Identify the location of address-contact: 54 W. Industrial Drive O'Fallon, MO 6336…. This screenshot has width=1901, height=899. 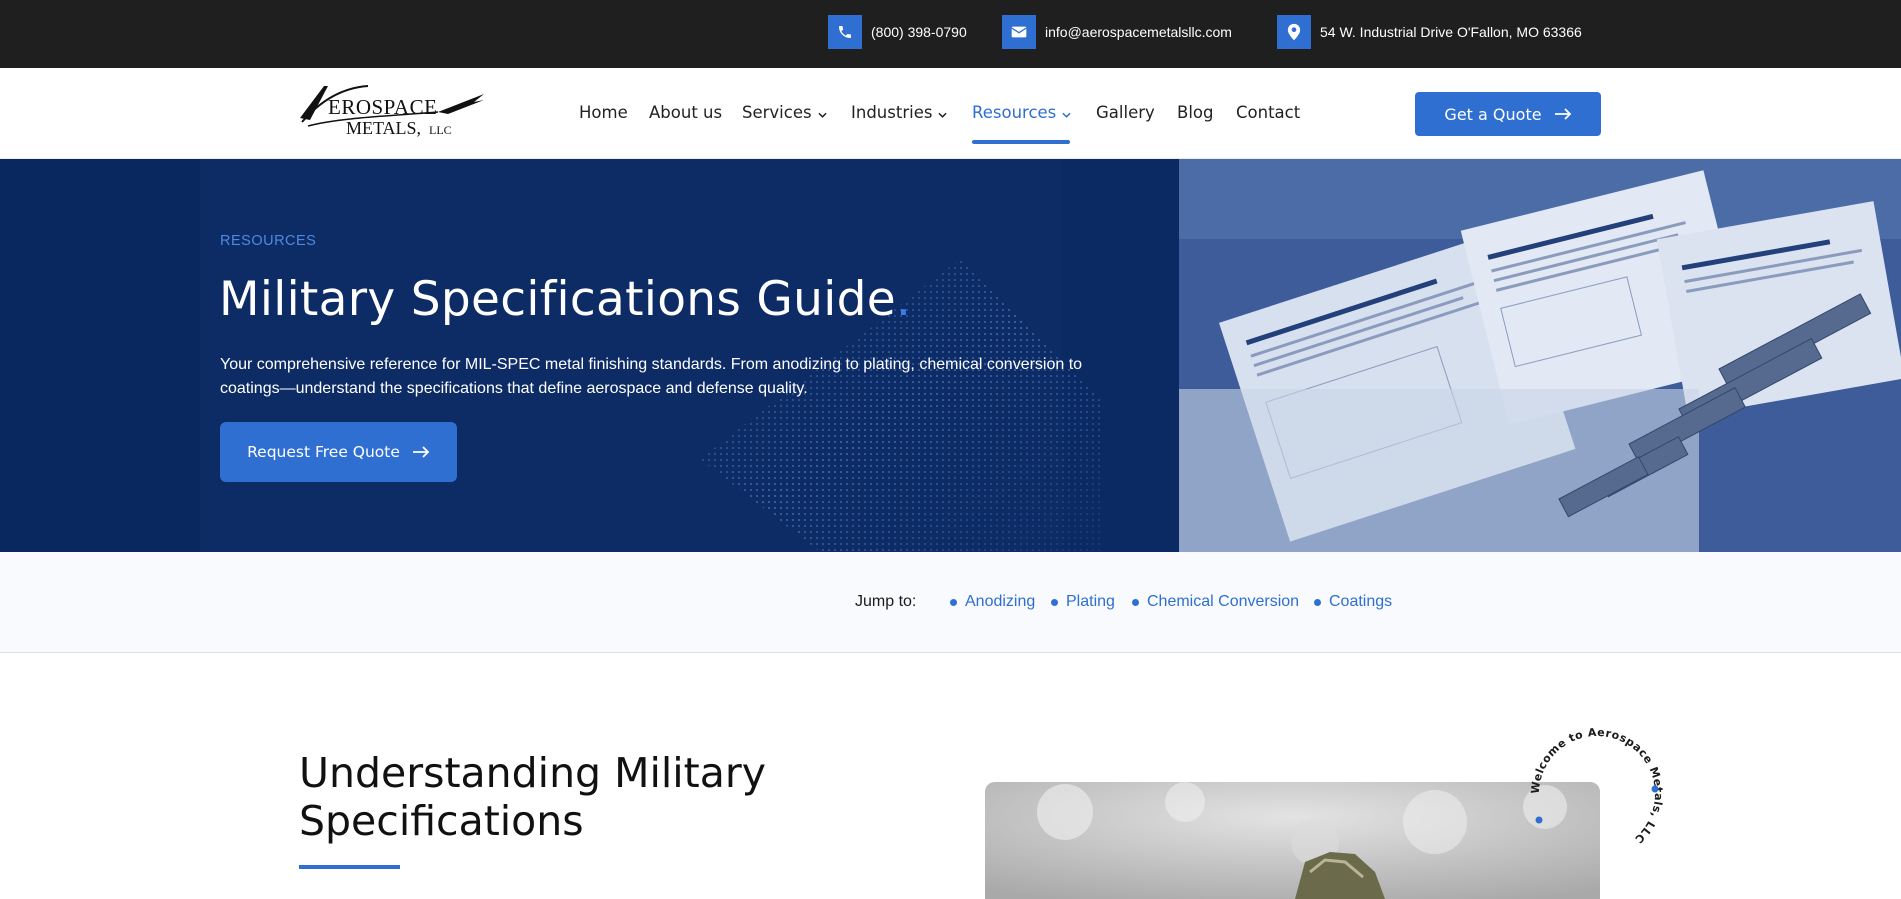
(1429, 32).